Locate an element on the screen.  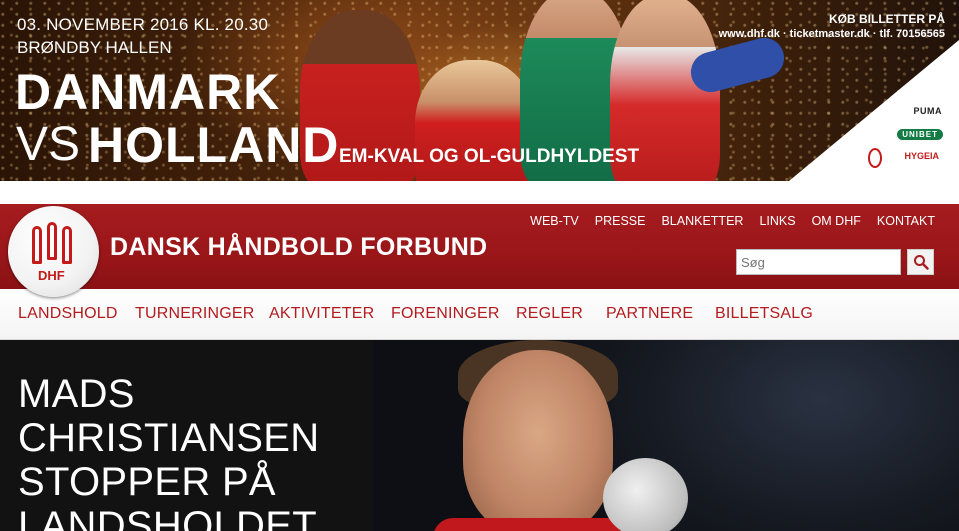
banner-spacer is located at coordinates (479, 192).